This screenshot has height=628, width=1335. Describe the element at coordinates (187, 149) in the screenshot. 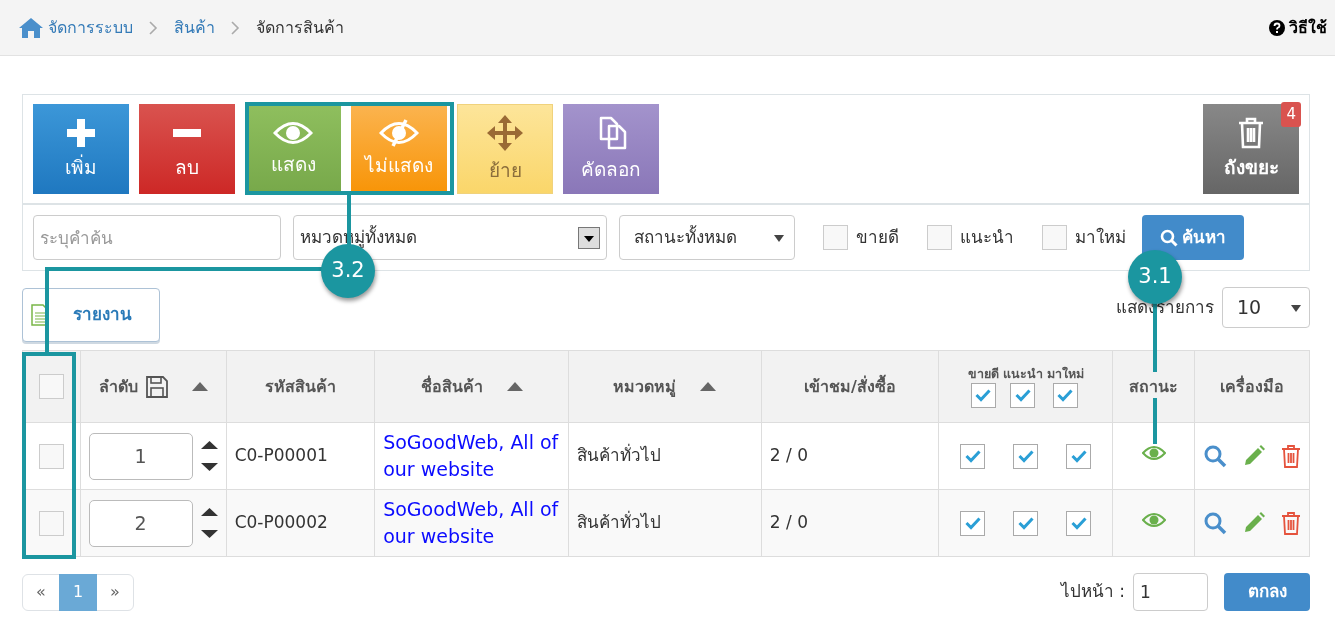

I see `remove-button: ลบ` at that location.